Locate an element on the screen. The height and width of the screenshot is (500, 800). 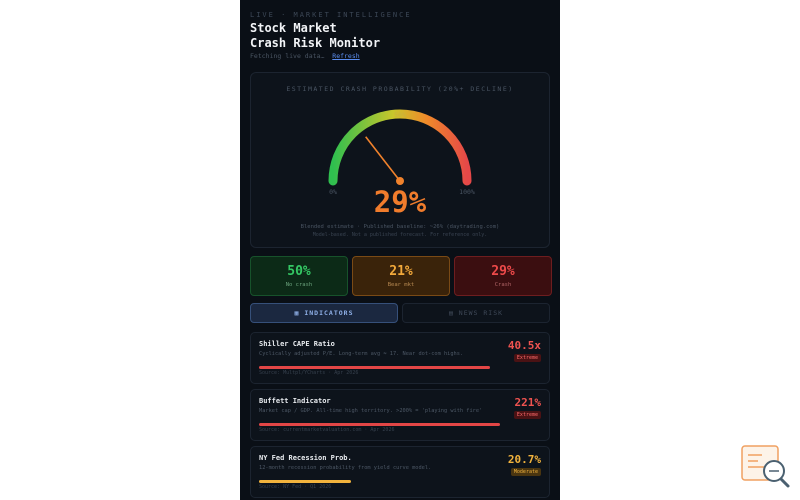
scenario-label: Crash is located at coordinates (503, 285).